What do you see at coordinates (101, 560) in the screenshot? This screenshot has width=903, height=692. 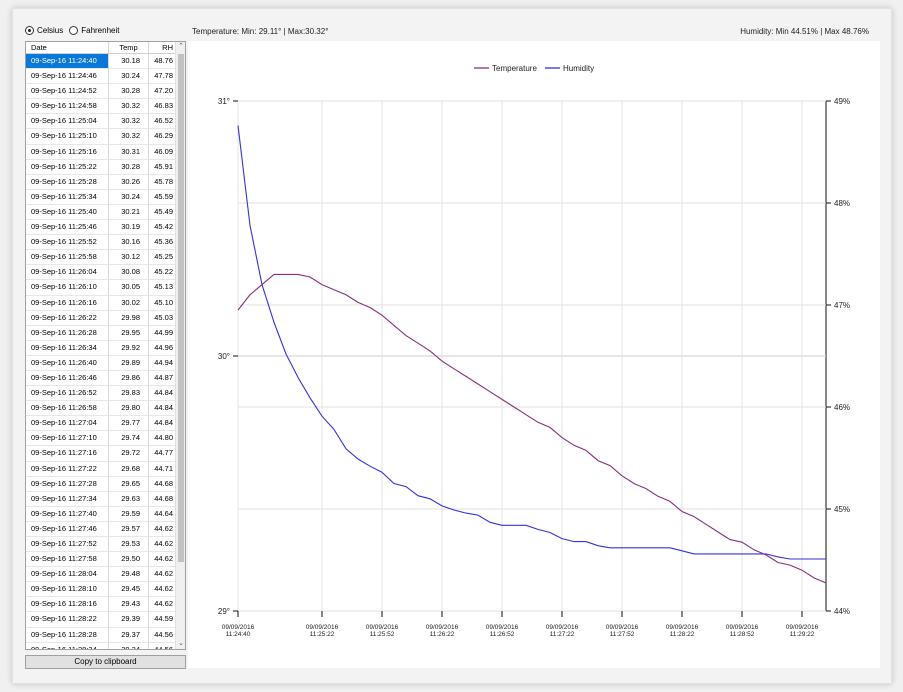 I see `table-row: 09-Sep-16 11:27:58 29.50 44.62` at bounding box center [101, 560].